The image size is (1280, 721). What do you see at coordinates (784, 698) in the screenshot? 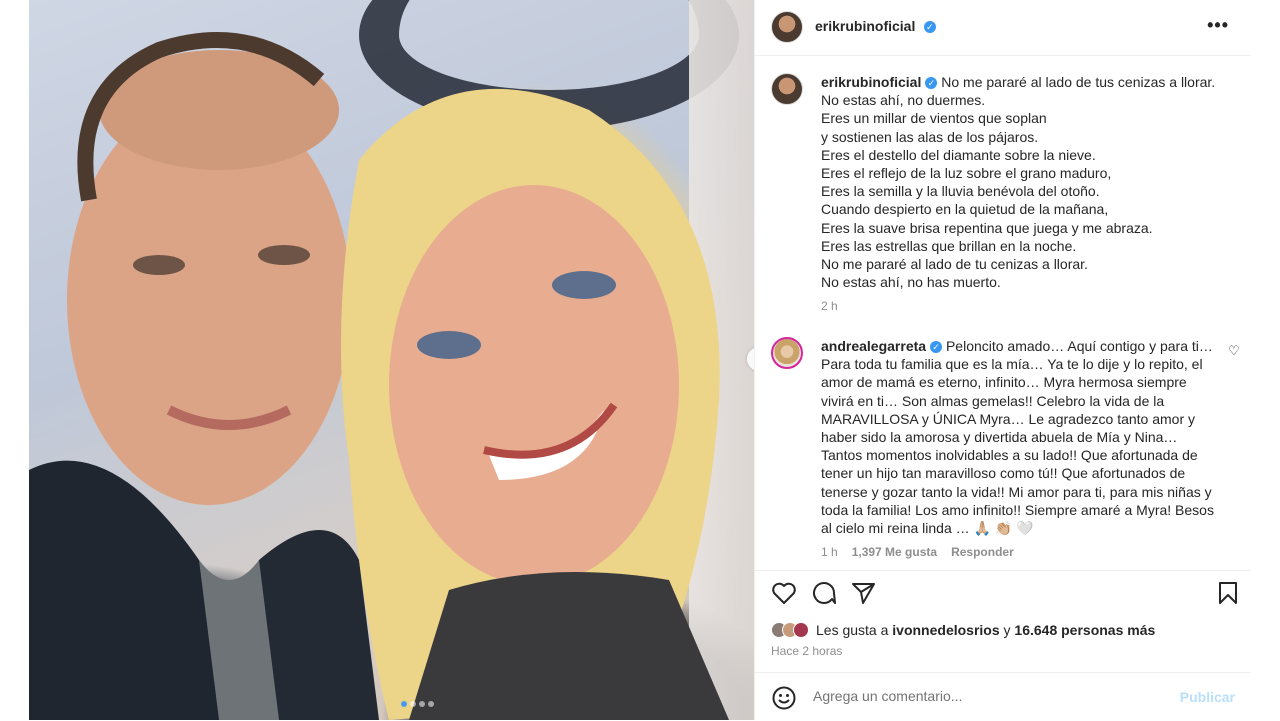
I see `emoji-icon` at bounding box center [784, 698].